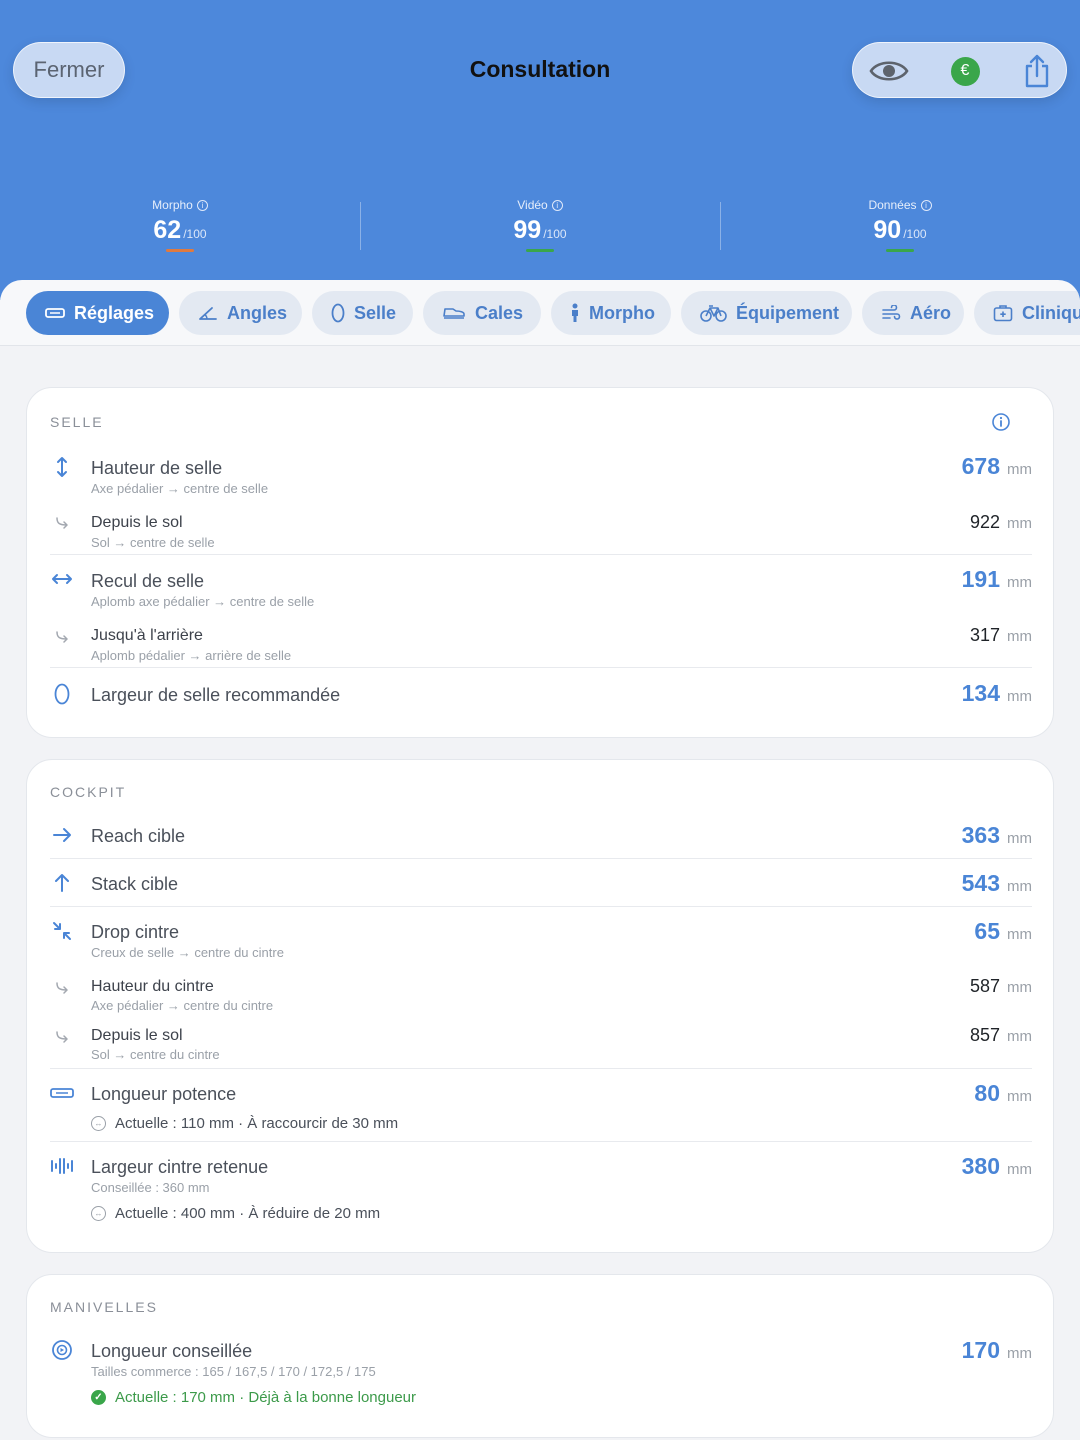  I want to click on value-number: 65, so click(987, 931).